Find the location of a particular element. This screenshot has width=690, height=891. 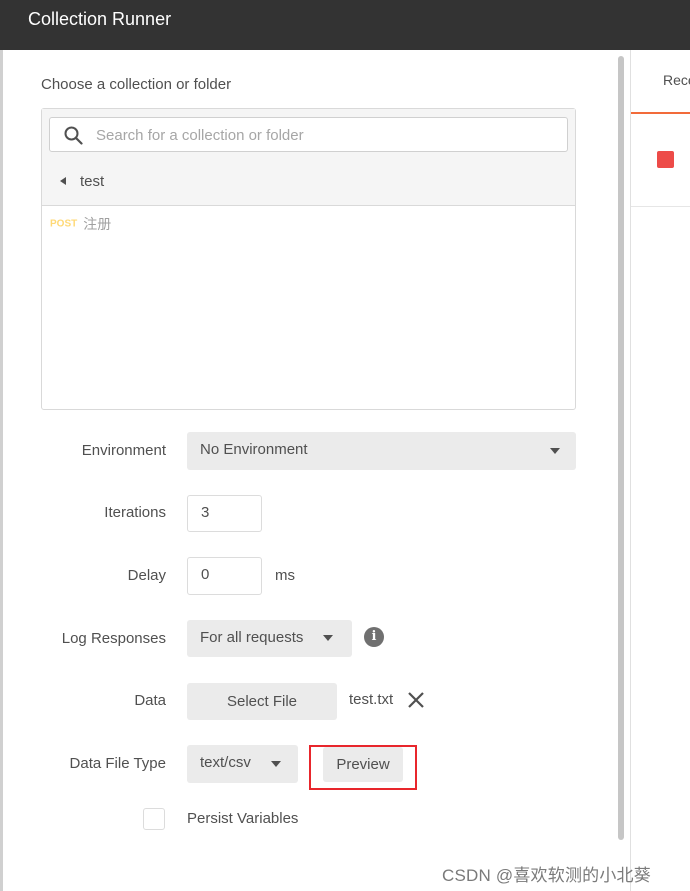

choose-collection-label: Choose a collection or folder is located at coordinates (136, 84).